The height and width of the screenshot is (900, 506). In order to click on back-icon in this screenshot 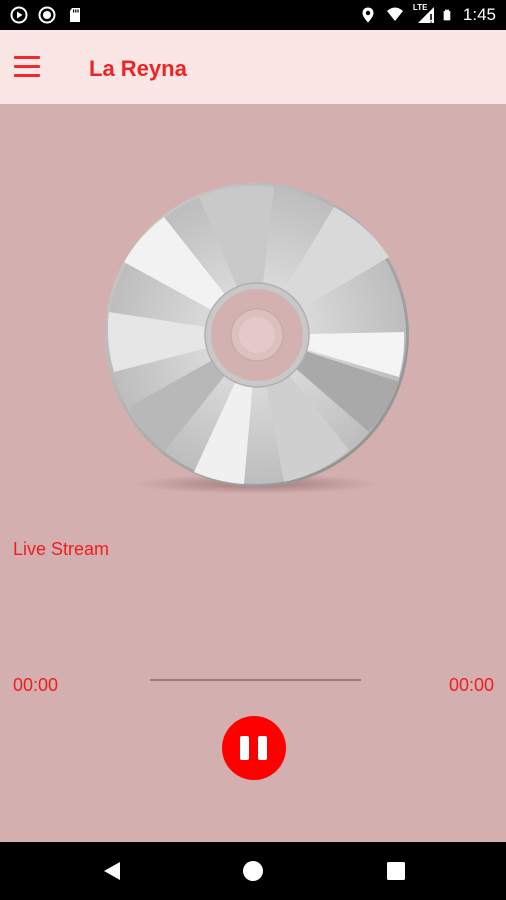, I will do `click(112, 871)`.